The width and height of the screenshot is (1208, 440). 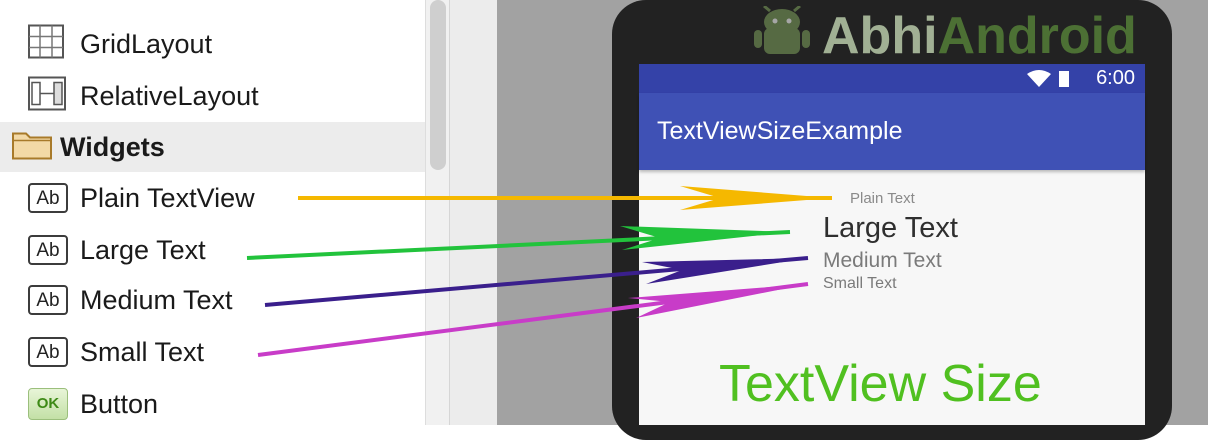 What do you see at coordinates (518, 243) in the screenshot?
I see `arrow-large-text` at bounding box center [518, 243].